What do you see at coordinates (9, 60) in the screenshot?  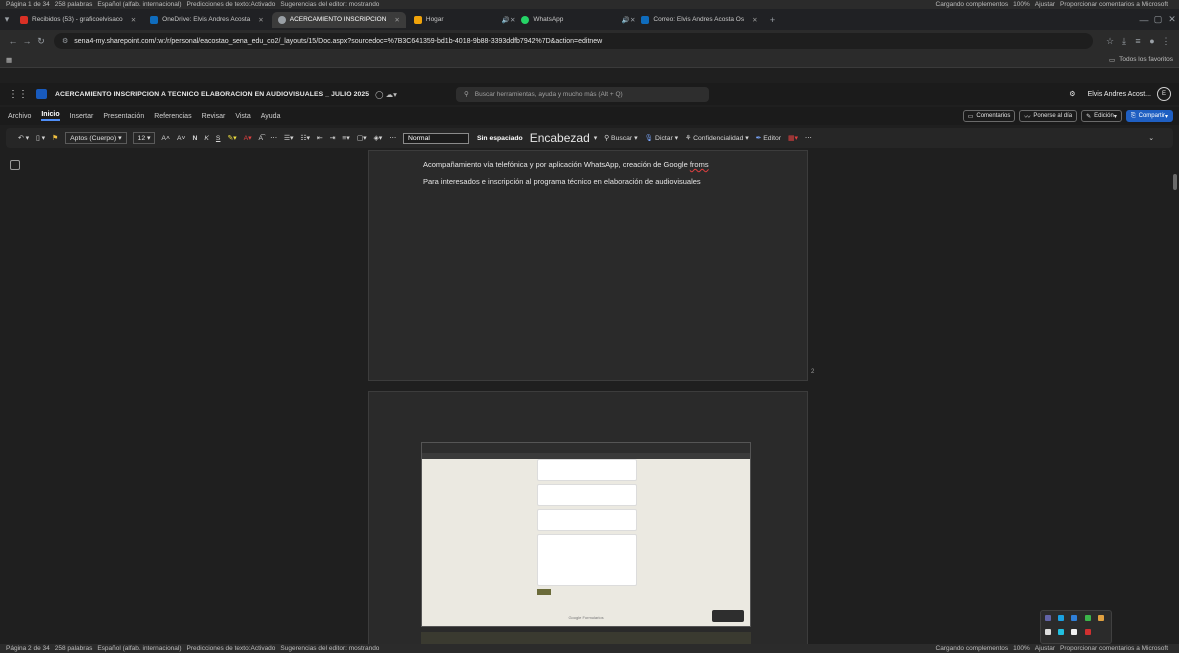 I see `apps-grid-icon: ▦` at bounding box center [9, 60].